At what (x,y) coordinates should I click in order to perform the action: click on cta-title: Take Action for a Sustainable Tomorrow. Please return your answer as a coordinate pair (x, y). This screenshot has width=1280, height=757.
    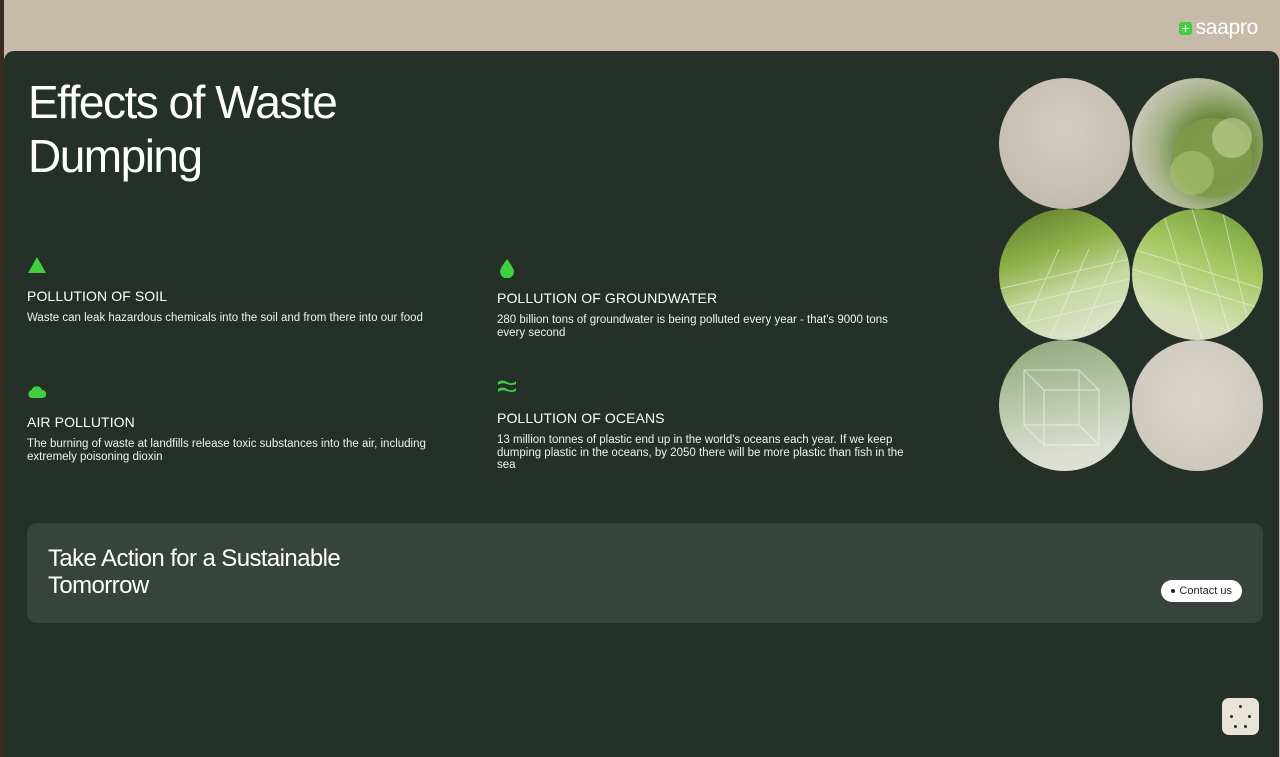
    Looking at the image, I should click on (194, 572).